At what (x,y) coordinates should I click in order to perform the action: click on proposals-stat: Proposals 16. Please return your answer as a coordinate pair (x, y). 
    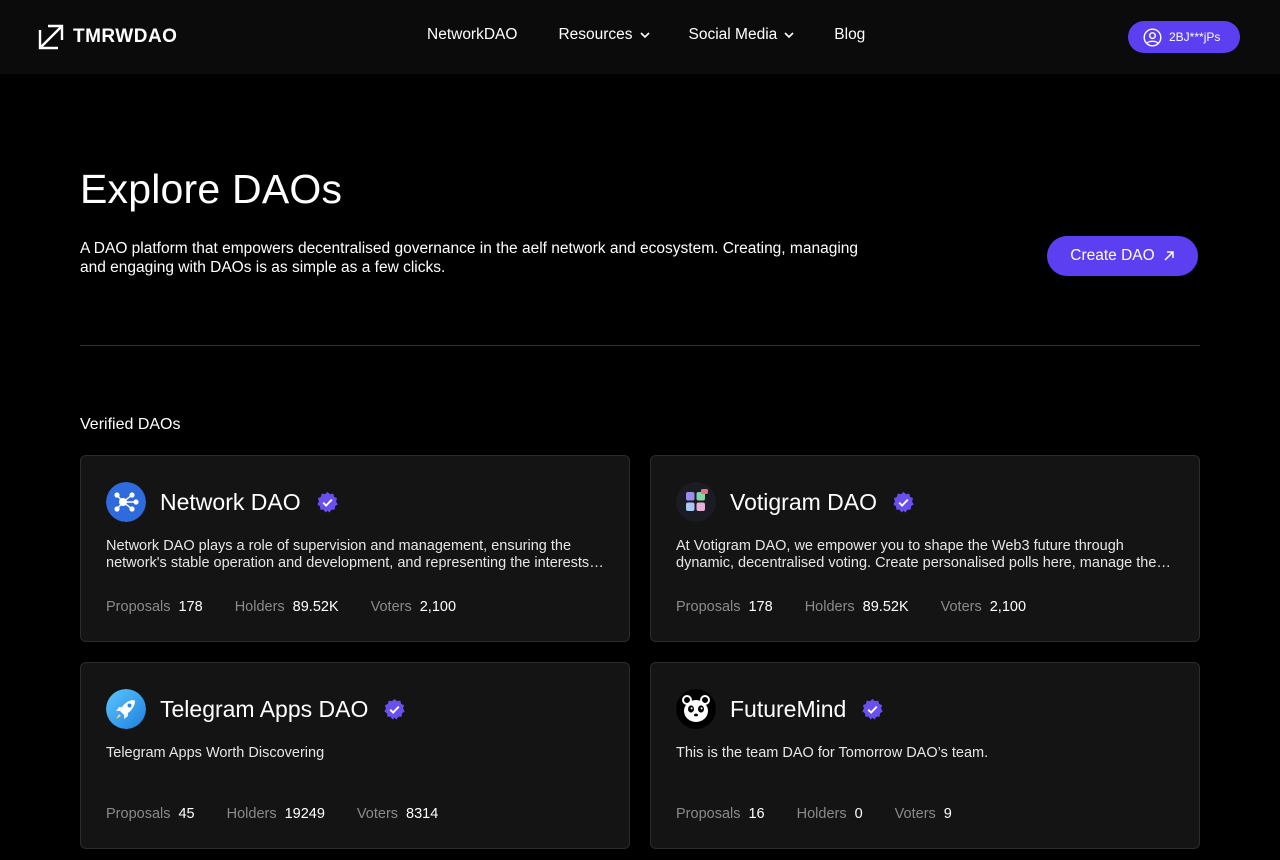
    Looking at the image, I should click on (720, 814).